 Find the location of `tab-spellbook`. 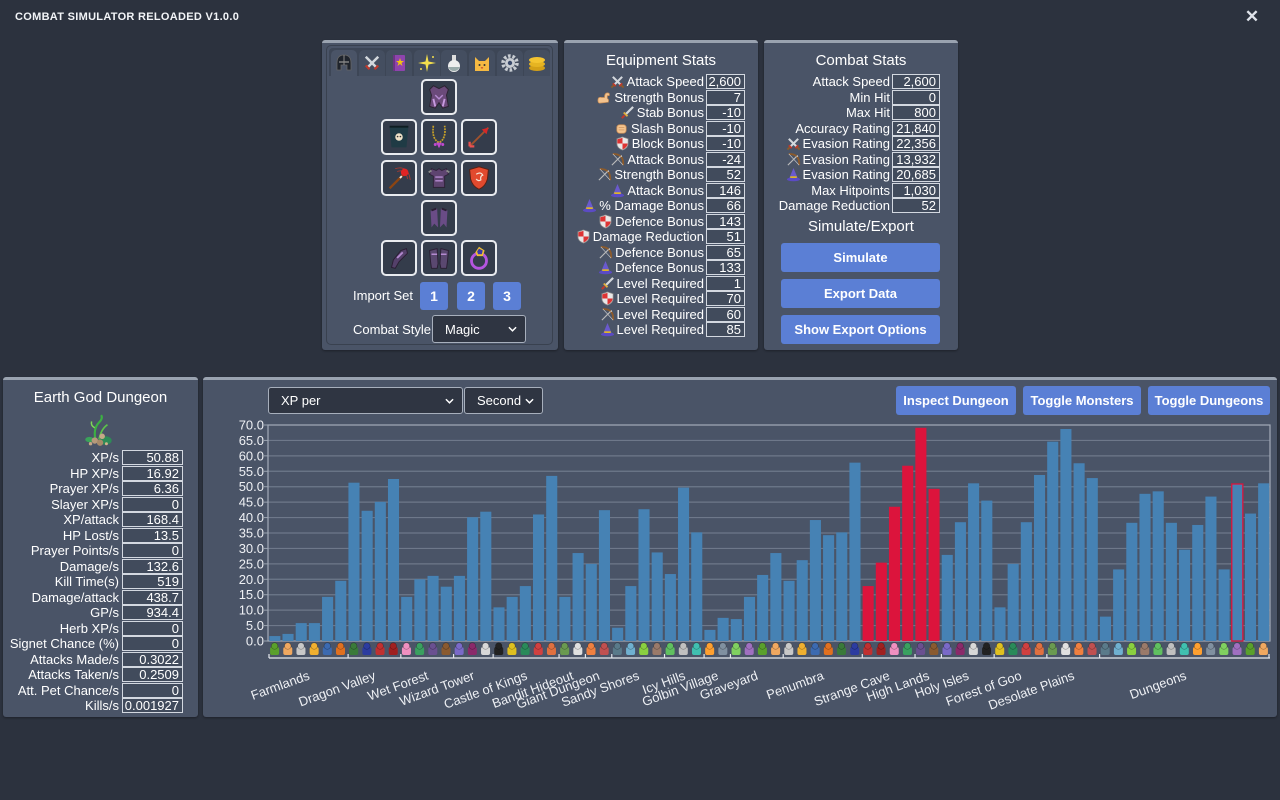

tab-spellbook is located at coordinates (399, 63).